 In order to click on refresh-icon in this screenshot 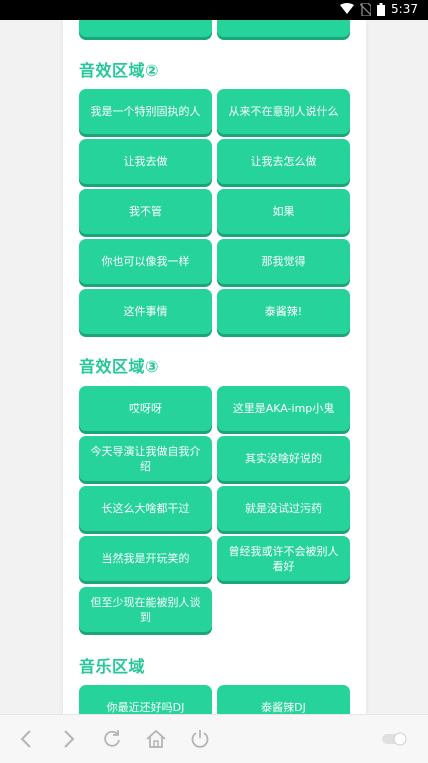, I will do `click(112, 739)`.